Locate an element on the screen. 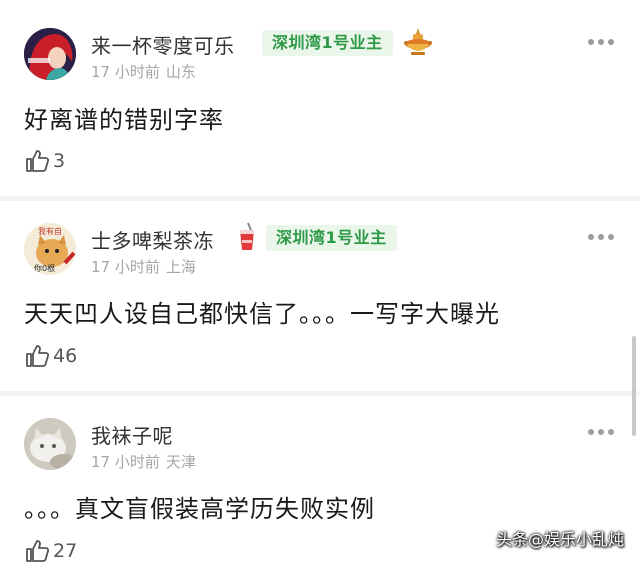  scrollbar is located at coordinates (634, 386).